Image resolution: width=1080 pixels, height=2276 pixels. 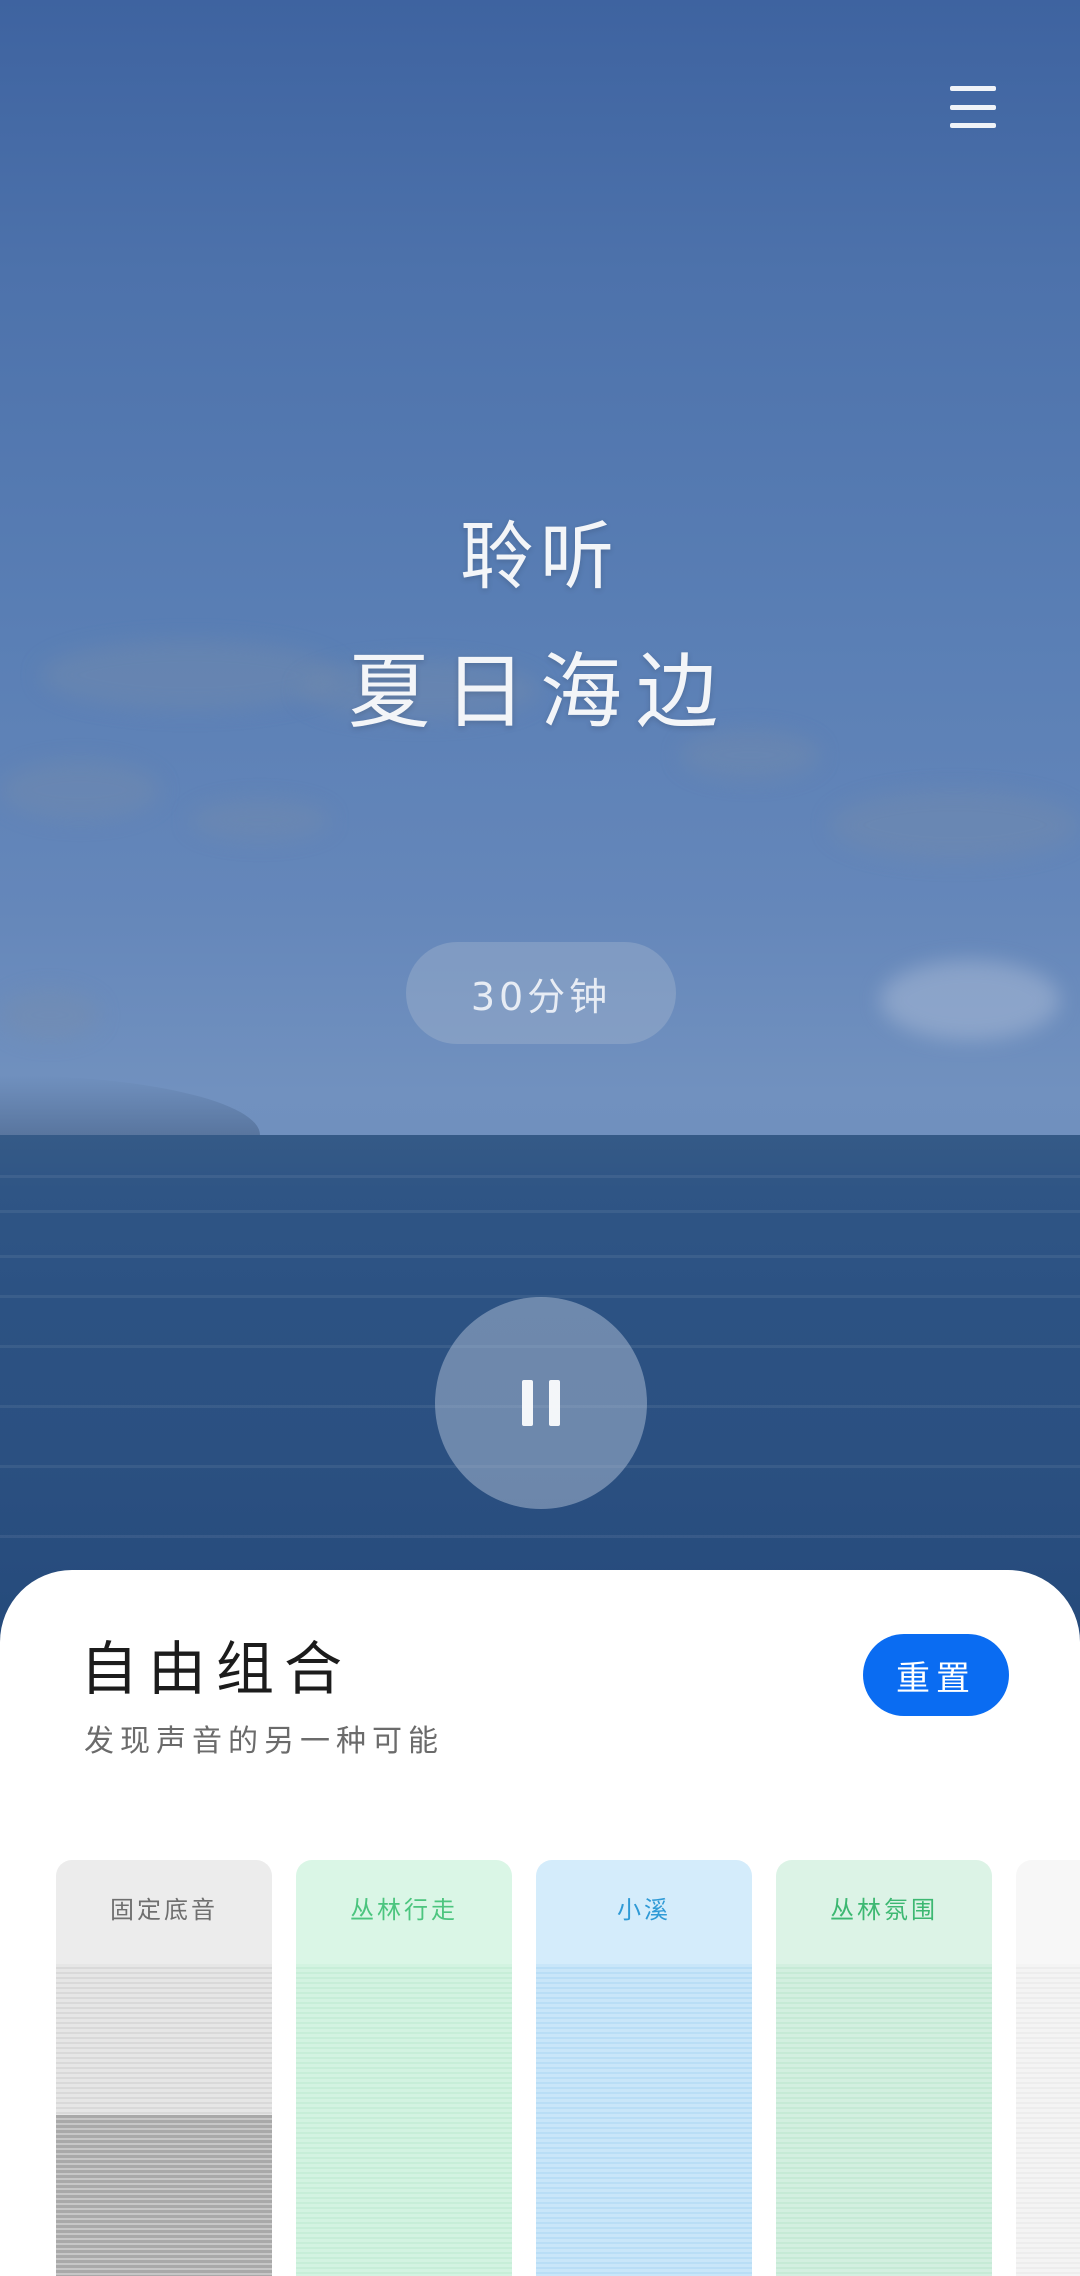 I want to click on sound-card-jungle-walk: 丛林行走, so click(x=404, y=2068).